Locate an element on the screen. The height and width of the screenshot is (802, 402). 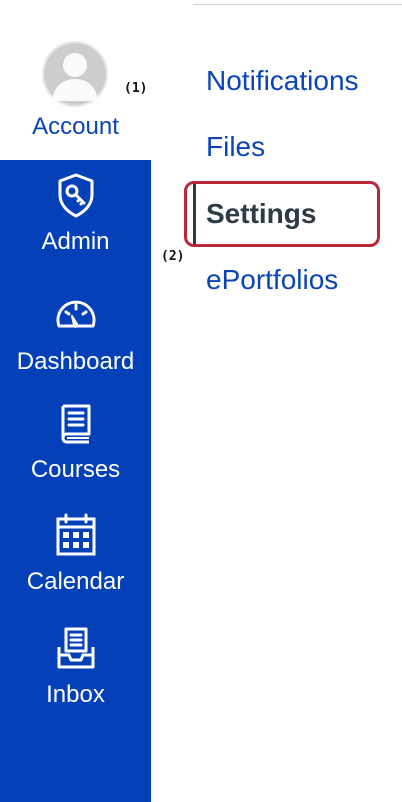
user-avatar-icon is located at coordinates (75, 77).